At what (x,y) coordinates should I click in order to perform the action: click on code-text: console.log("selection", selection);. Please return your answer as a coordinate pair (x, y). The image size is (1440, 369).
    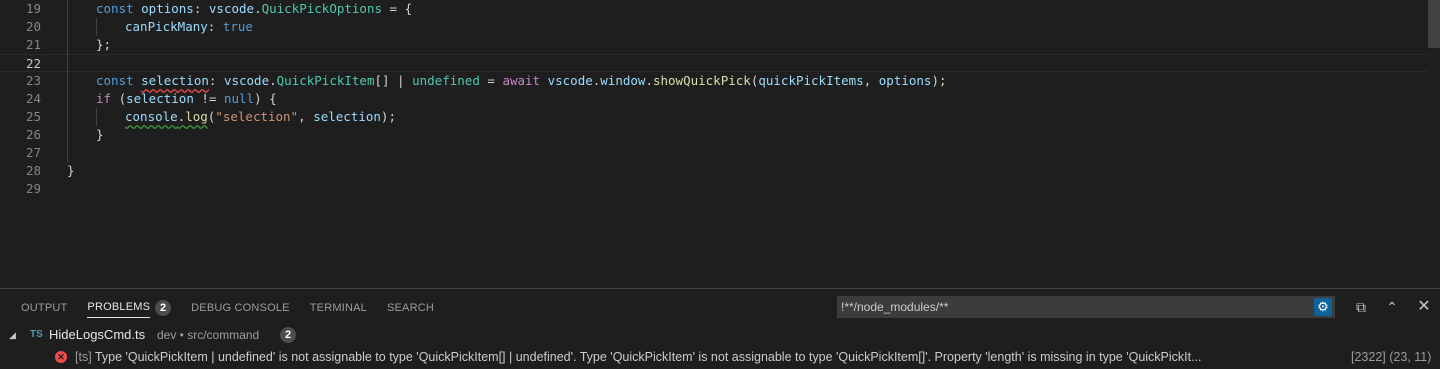
    Looking at the image, I should click on (260, 117).